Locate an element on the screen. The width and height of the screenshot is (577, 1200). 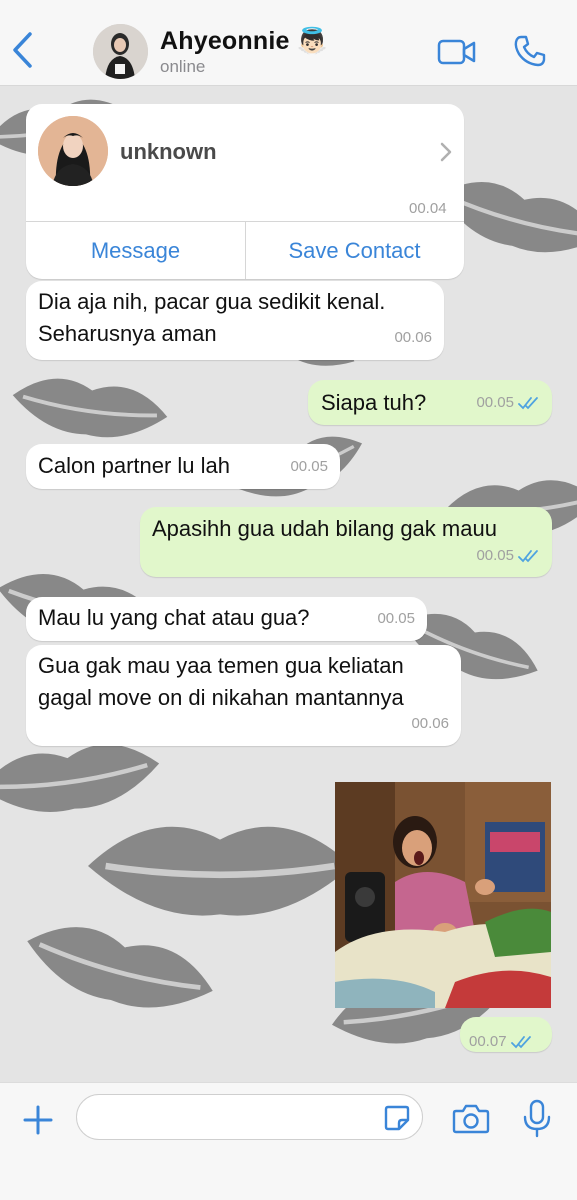
shared-contact-avatar is located at coordinates (73, 151).